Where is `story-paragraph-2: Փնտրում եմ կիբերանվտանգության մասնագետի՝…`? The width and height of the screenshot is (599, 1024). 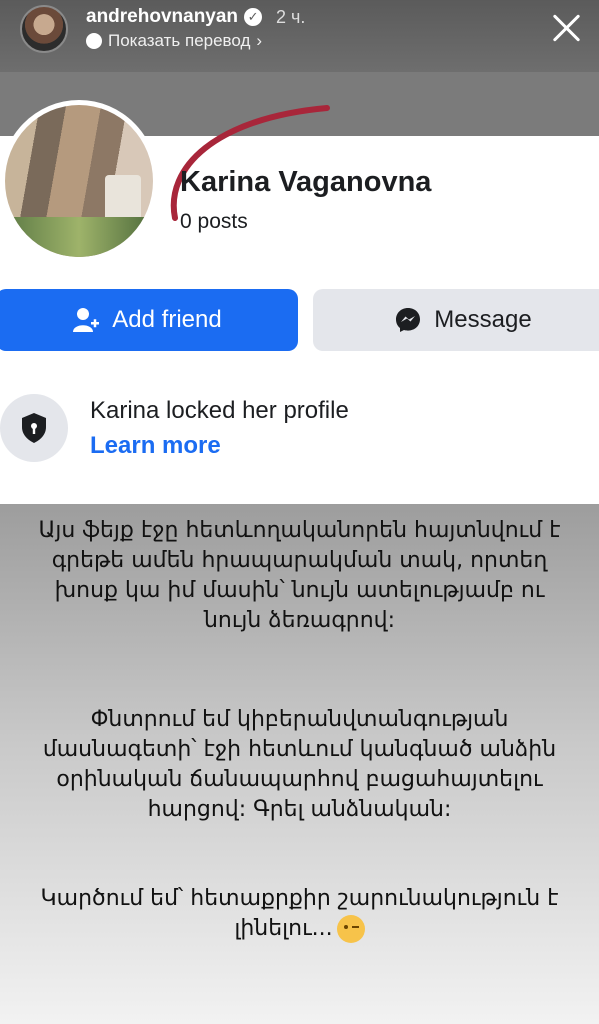 story-paragraph-2: Փնտրում եմ կիբերանվտանգության մասնագետի՝… is located at coordinates (299, 764).